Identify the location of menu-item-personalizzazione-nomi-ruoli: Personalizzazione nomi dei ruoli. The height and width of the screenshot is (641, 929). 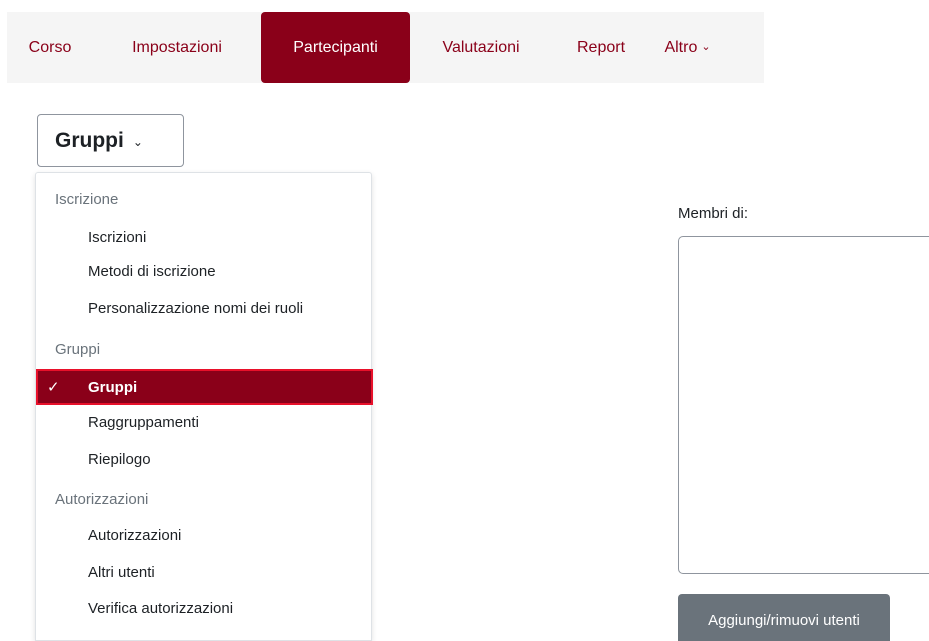
(195, 308).